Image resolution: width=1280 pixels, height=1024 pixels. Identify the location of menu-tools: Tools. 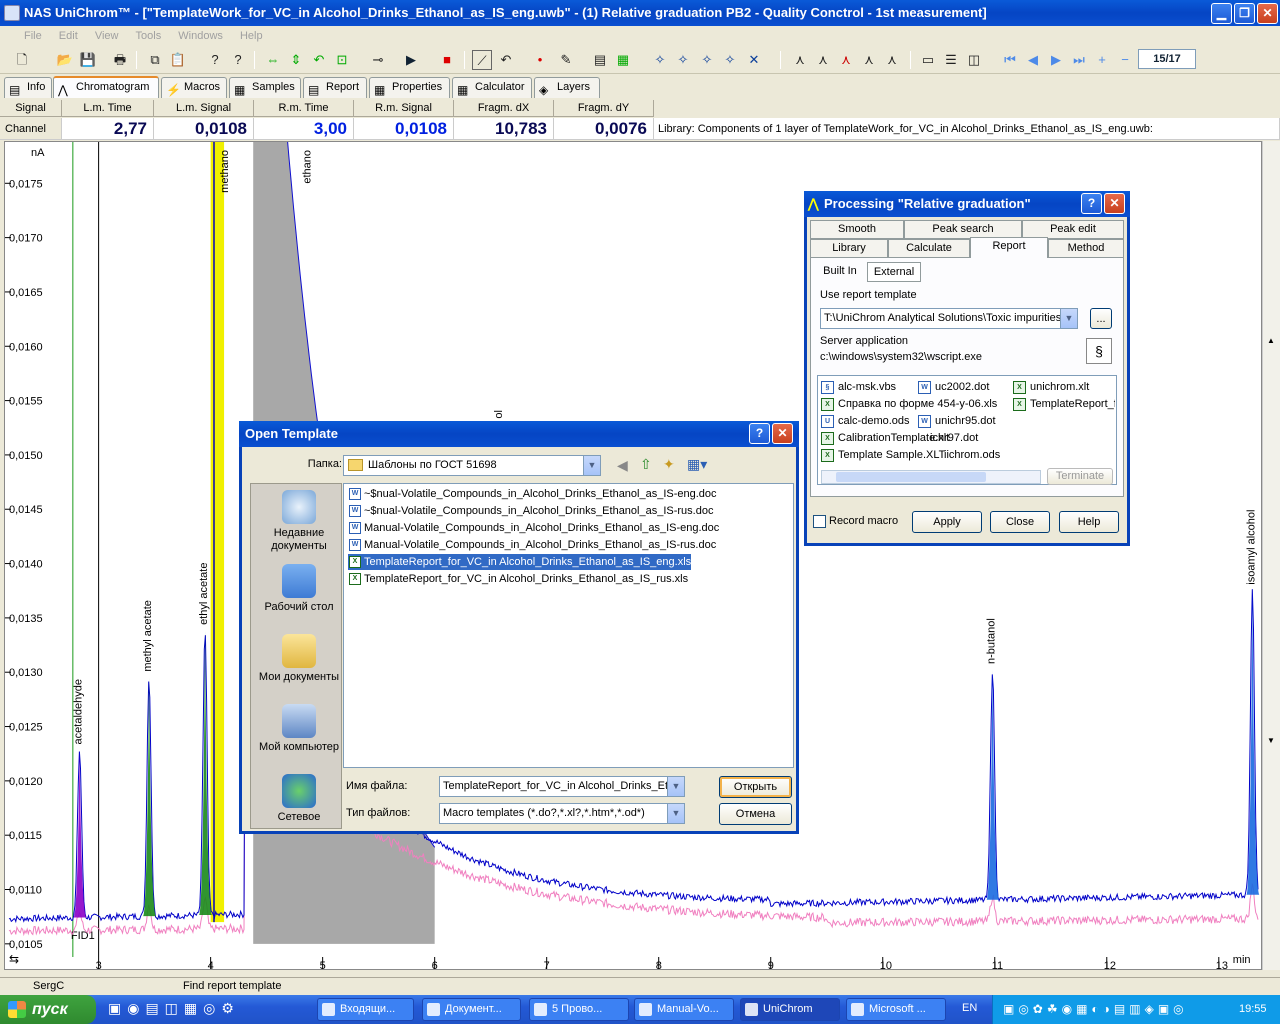
(149, 36).